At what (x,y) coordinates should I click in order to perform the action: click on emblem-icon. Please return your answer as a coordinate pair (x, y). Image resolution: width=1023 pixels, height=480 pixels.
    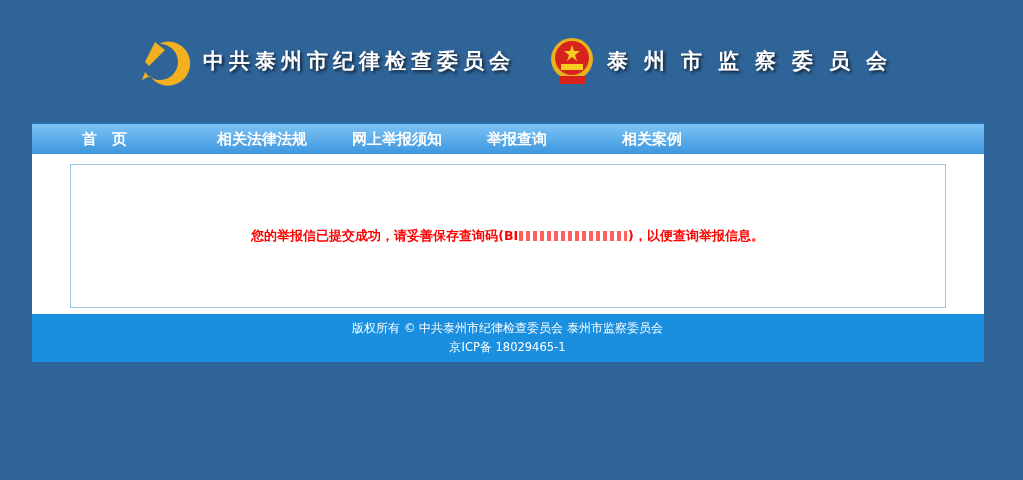
    Looking at the image, I should click on (571, 61).